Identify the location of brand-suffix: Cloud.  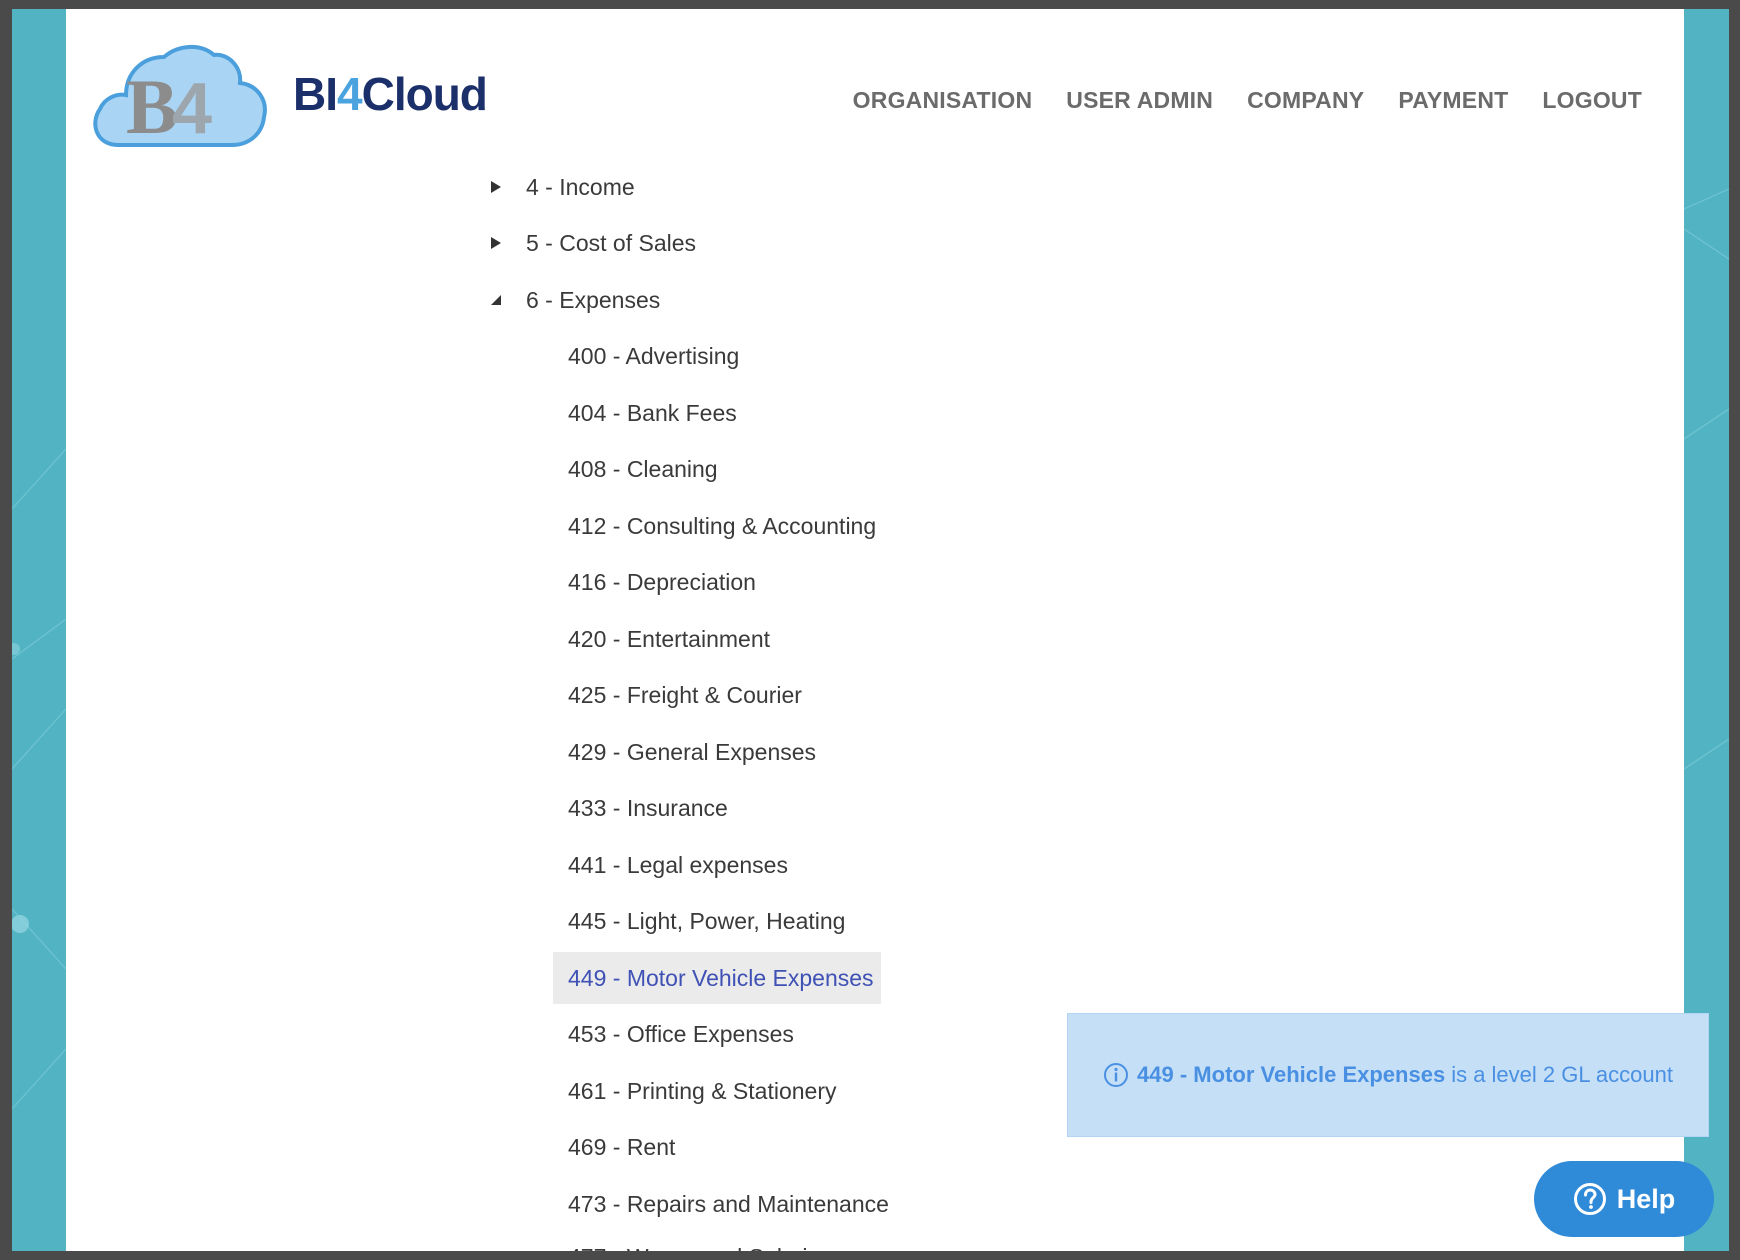
(424, 94).